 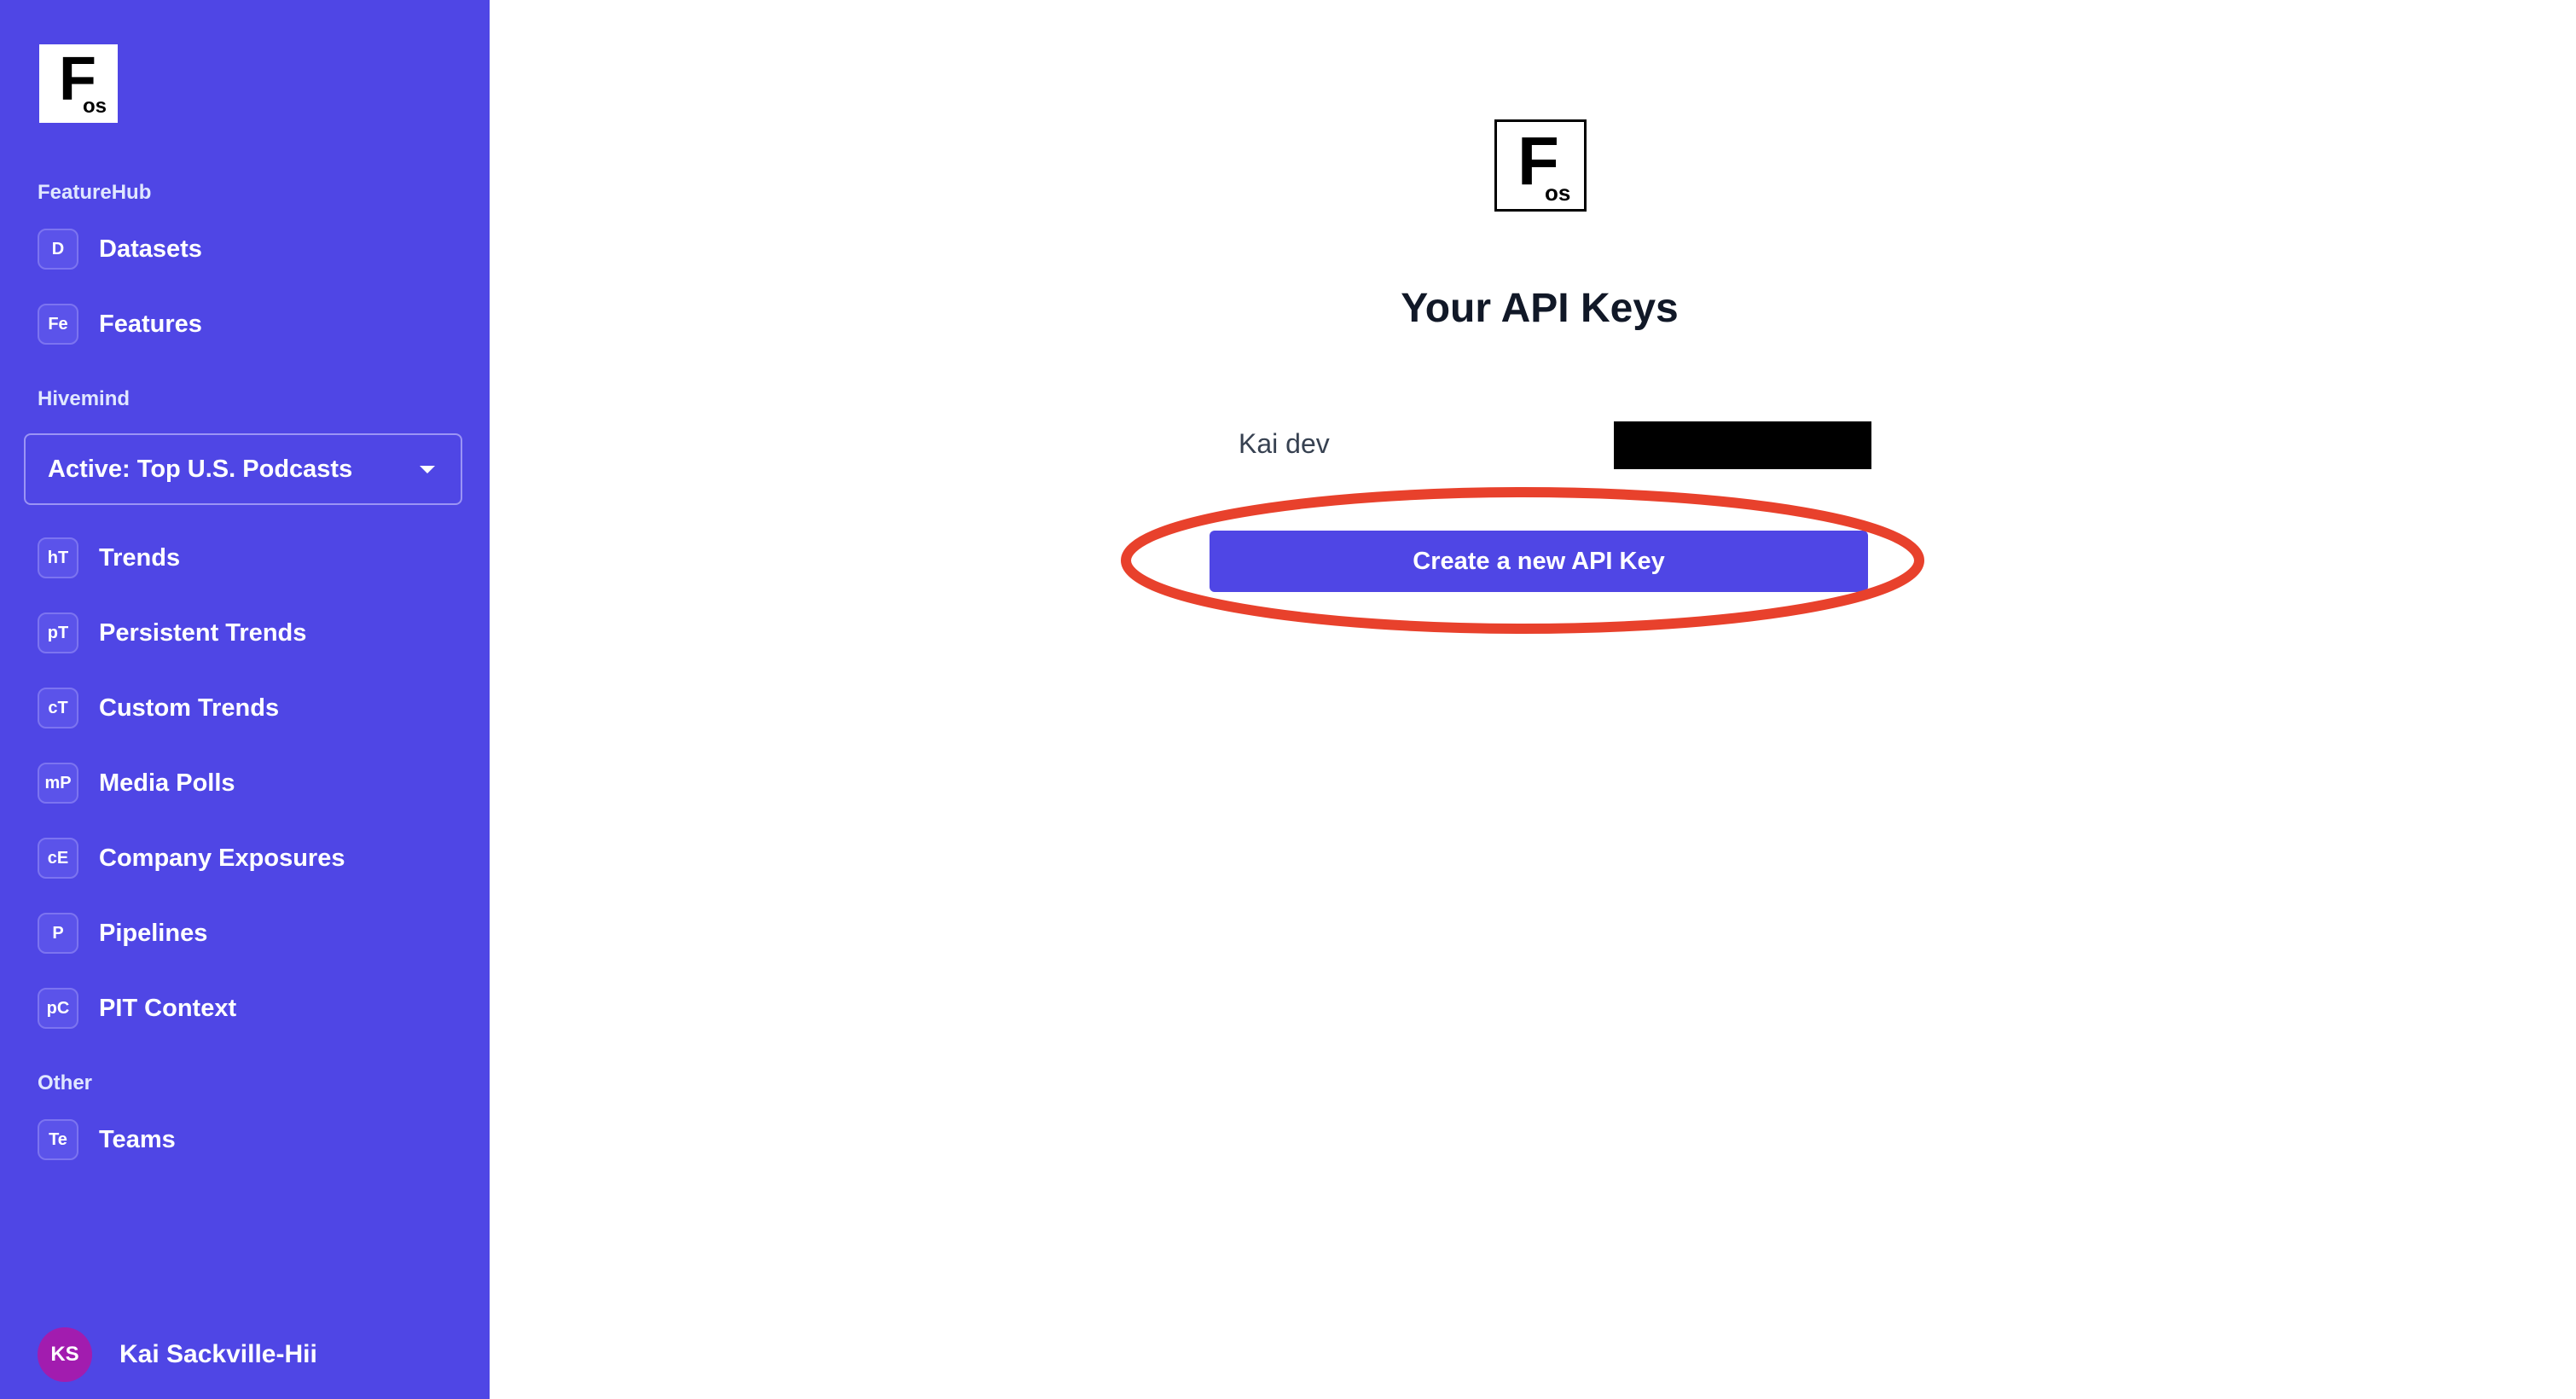 I want to click on sidebar-item-label: PIT Context, so click(x=168, y=1008).